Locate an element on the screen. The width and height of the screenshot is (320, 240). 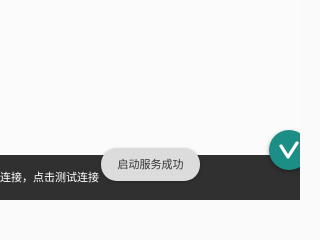
toast: 启动服务成功 is located at coordinates (150, 164).